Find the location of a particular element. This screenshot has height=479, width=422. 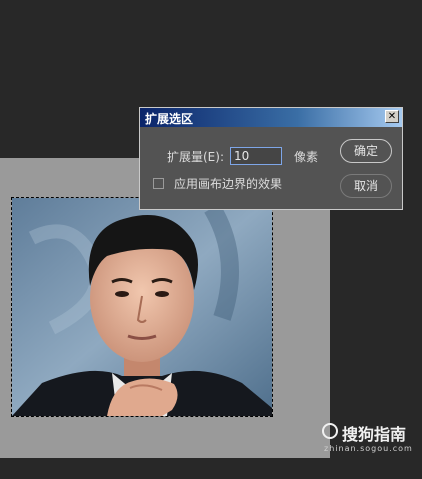

watermark-url: zhinan.sogou.com is located at coordinates (368, 448).